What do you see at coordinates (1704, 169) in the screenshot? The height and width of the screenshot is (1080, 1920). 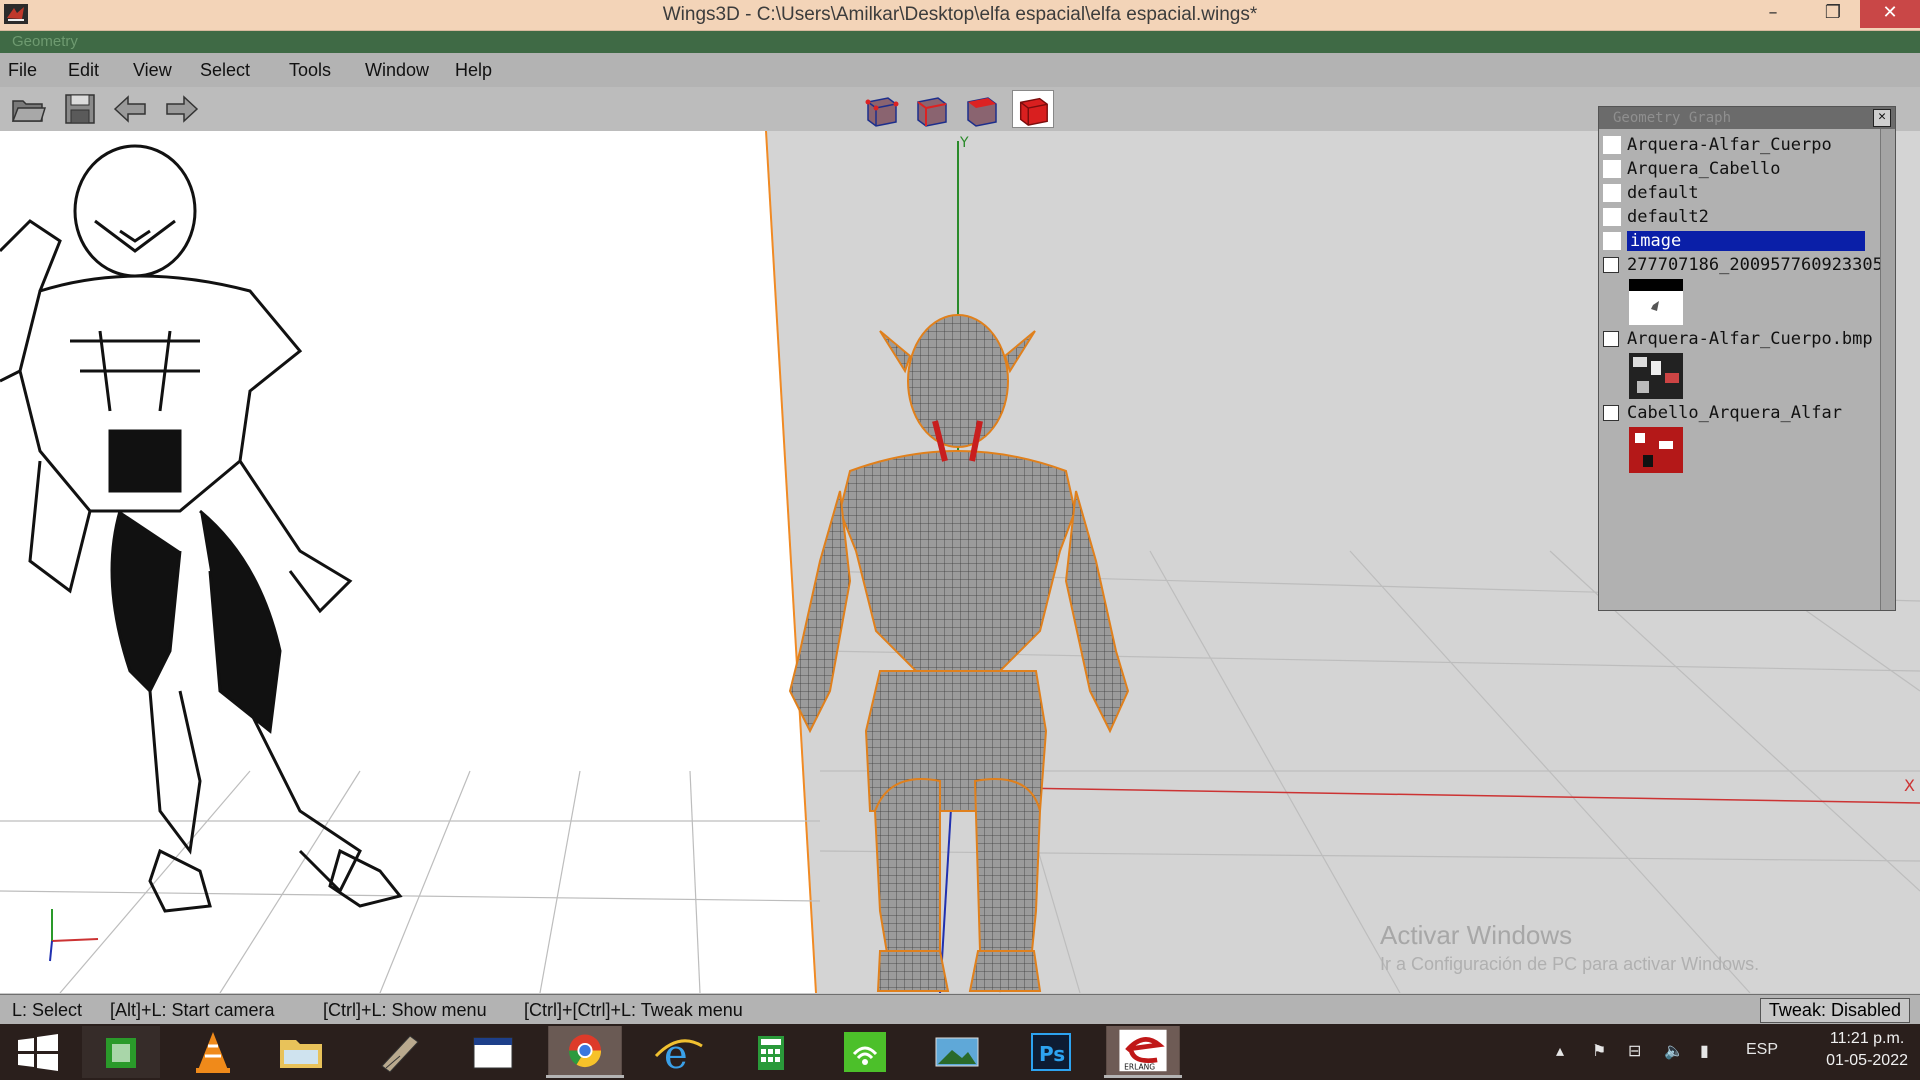 I see `outliner-item-label: Arquera_Cabello` at bounding box center [1704, 169].